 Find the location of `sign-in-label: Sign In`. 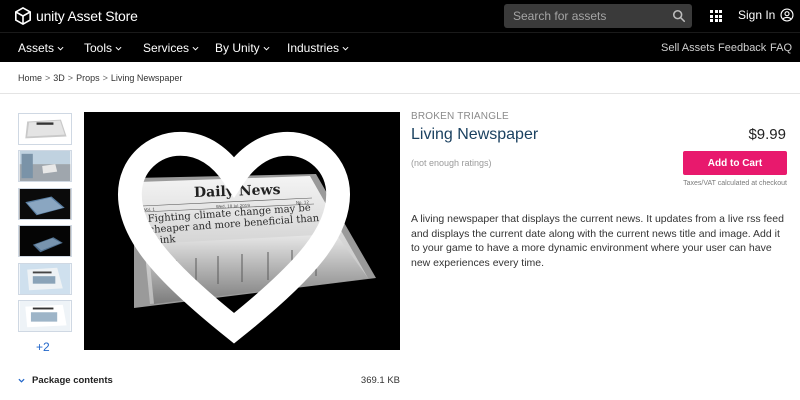

sign-in-label: Sign In is located at coordinates (757, 15).